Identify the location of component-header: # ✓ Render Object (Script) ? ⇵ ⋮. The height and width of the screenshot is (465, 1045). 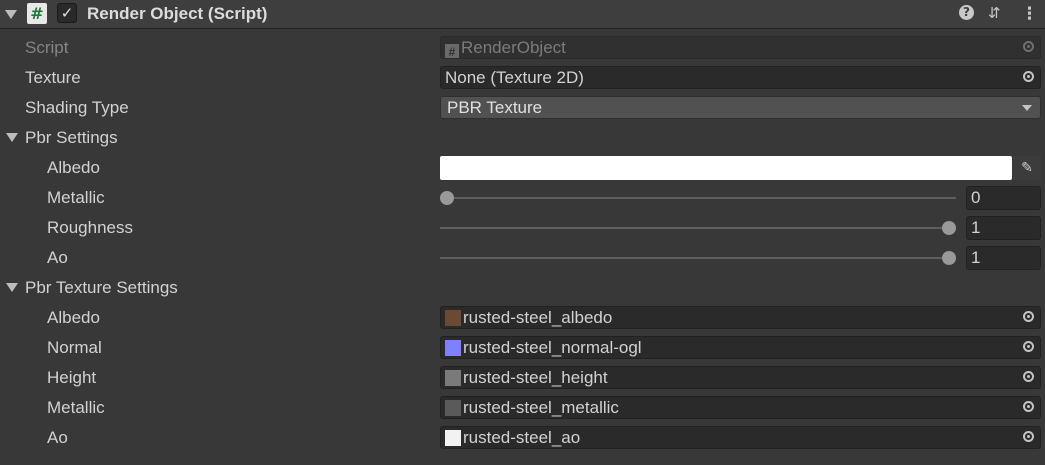
(522, 14).